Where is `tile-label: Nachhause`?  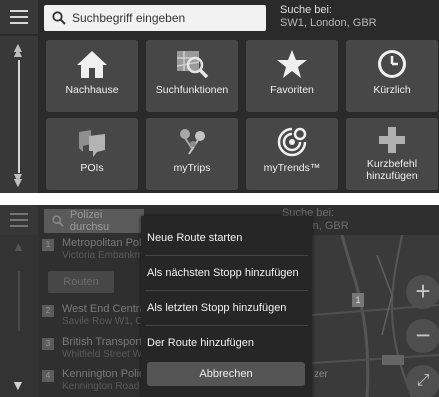 tile-label: Nachhause is located at coordinates (92, 90).